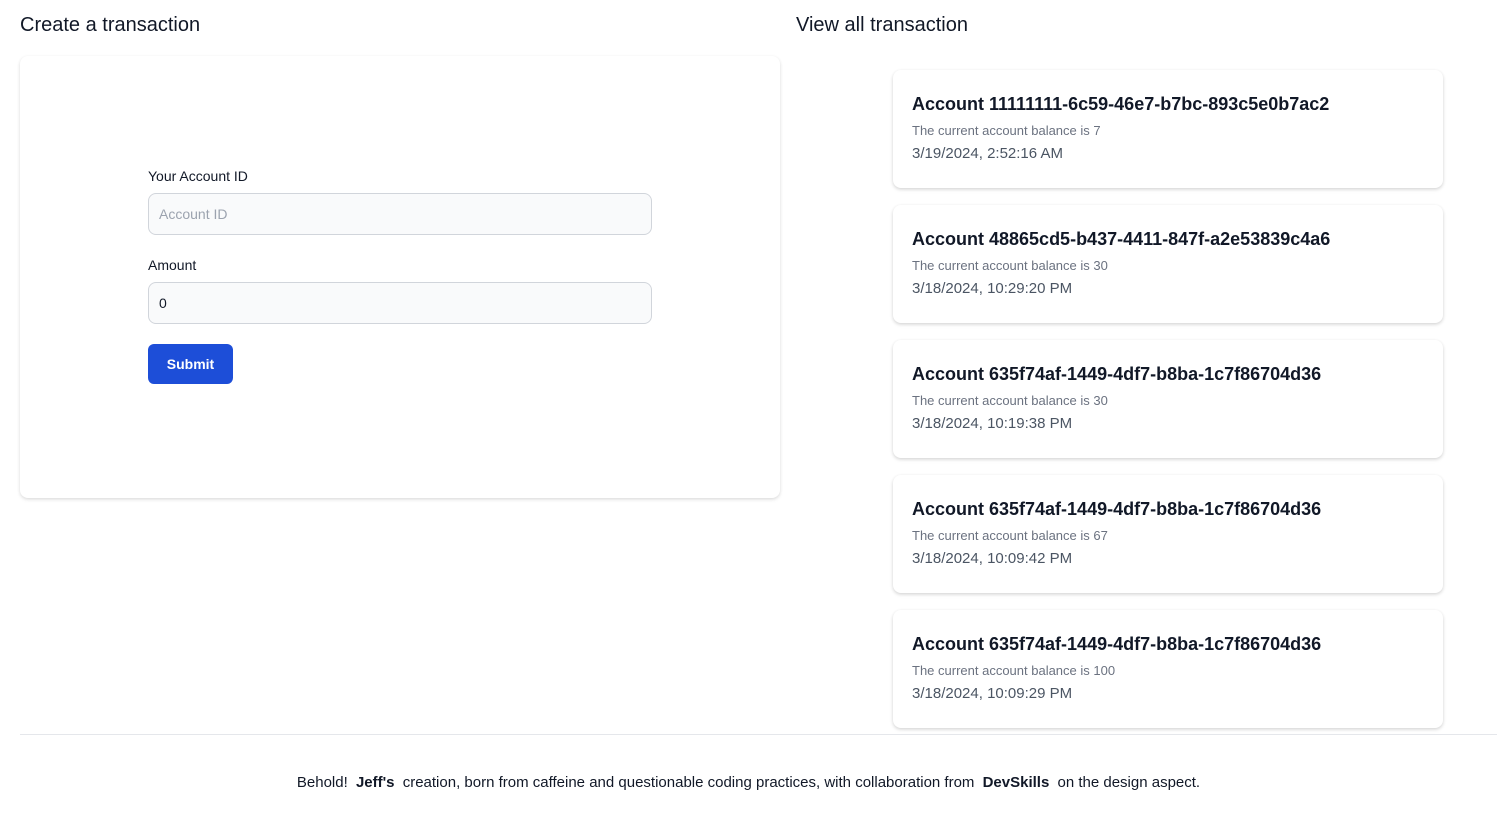  What do you see at coordinates (992, 423) in the screenshot?
I see `transaction-timestamp: 3/18/2024, 10:19:38 PM` at bounding box center [992, 423].